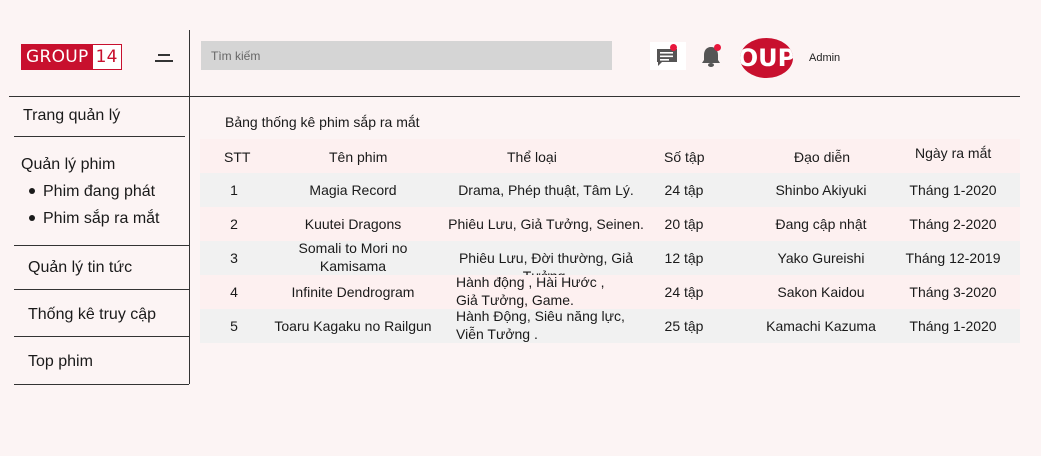 The width and height of the screenshot is (1041, 456). What do you see at coordinates (353, 257) in the screenshot?
I see `cell-movie-name: Somali to Mori no Kamisama` at bounding box center [353, 257].